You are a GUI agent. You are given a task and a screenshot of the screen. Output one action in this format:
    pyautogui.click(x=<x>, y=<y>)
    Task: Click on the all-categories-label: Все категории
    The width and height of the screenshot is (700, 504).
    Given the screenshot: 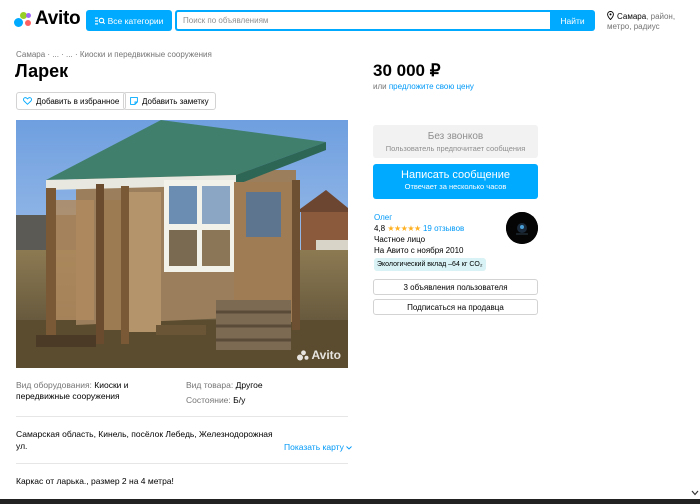 What is the action you would take?
    pyautogui.click(x=135, y=20)
    